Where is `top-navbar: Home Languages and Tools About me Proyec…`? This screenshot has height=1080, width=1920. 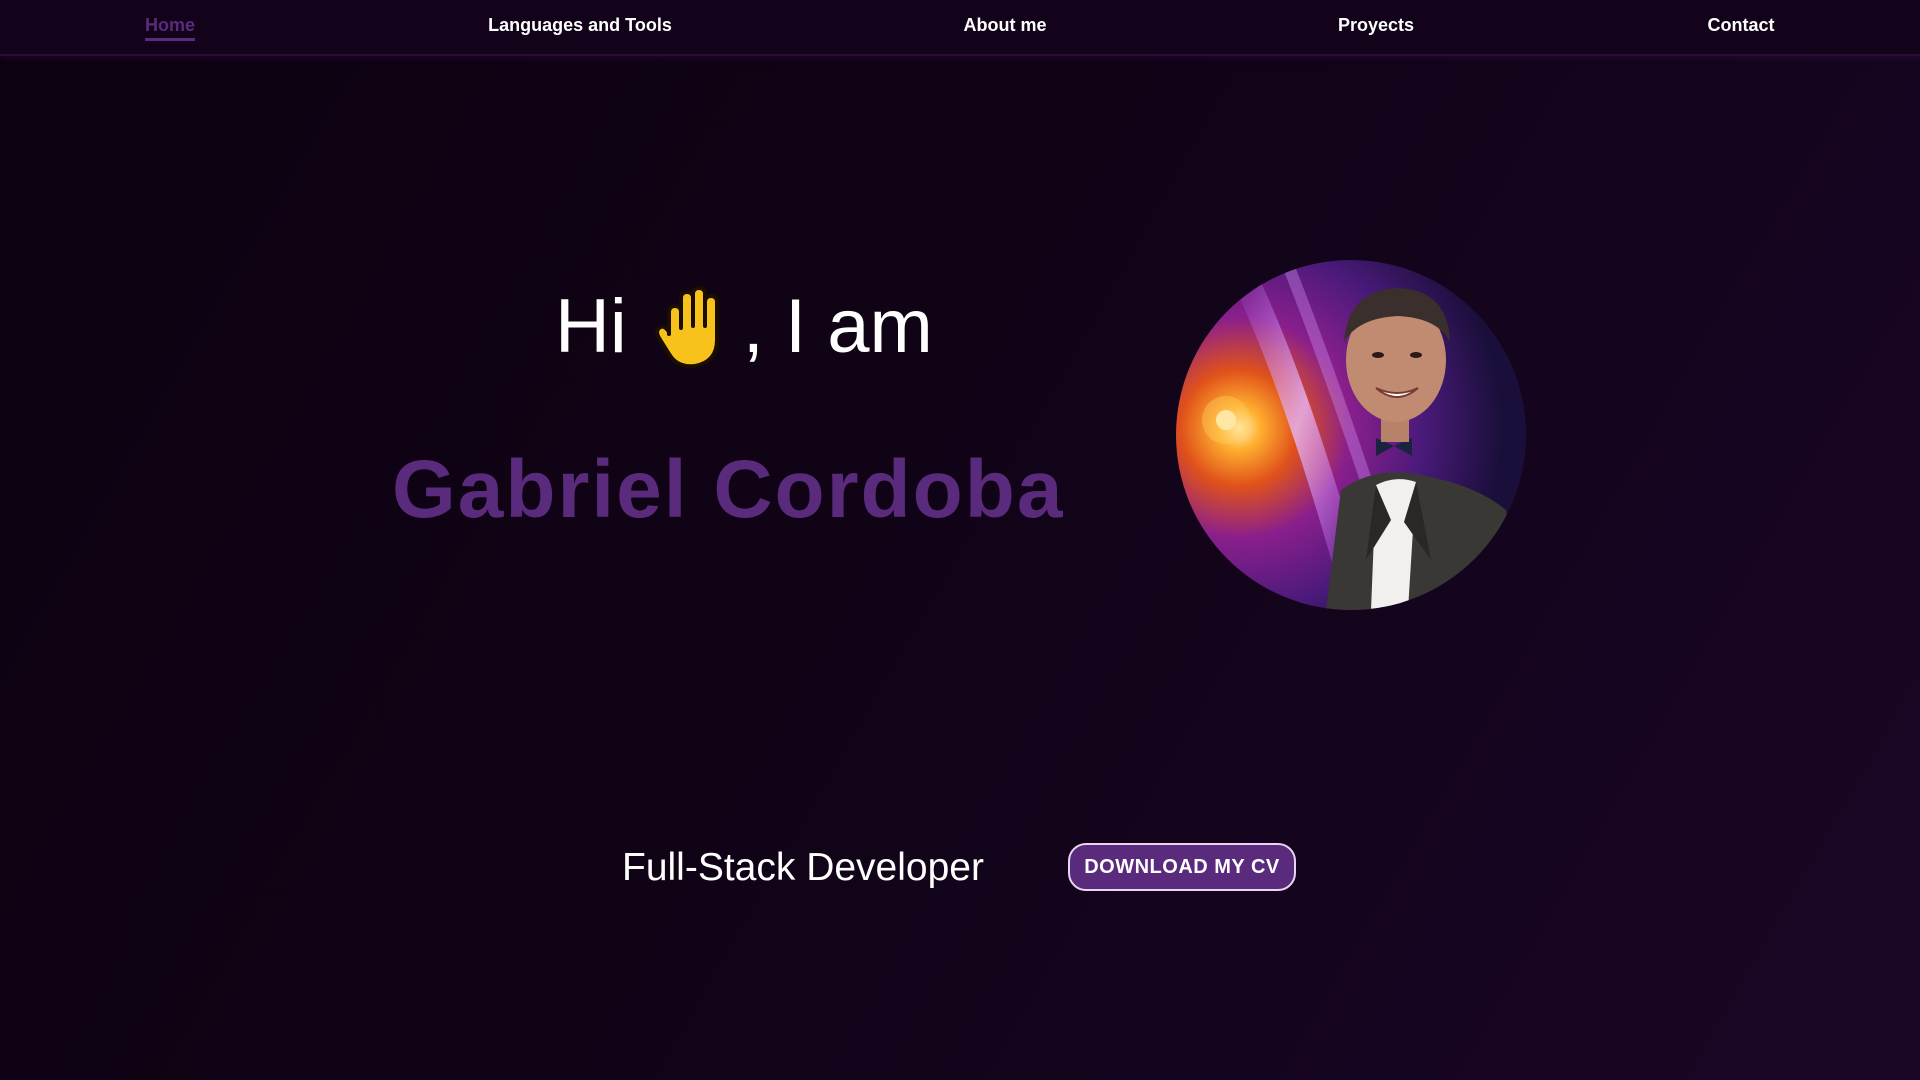
top-navbar: Home Languages and Tools About me Proyec… is located at coordinates (960, 28).